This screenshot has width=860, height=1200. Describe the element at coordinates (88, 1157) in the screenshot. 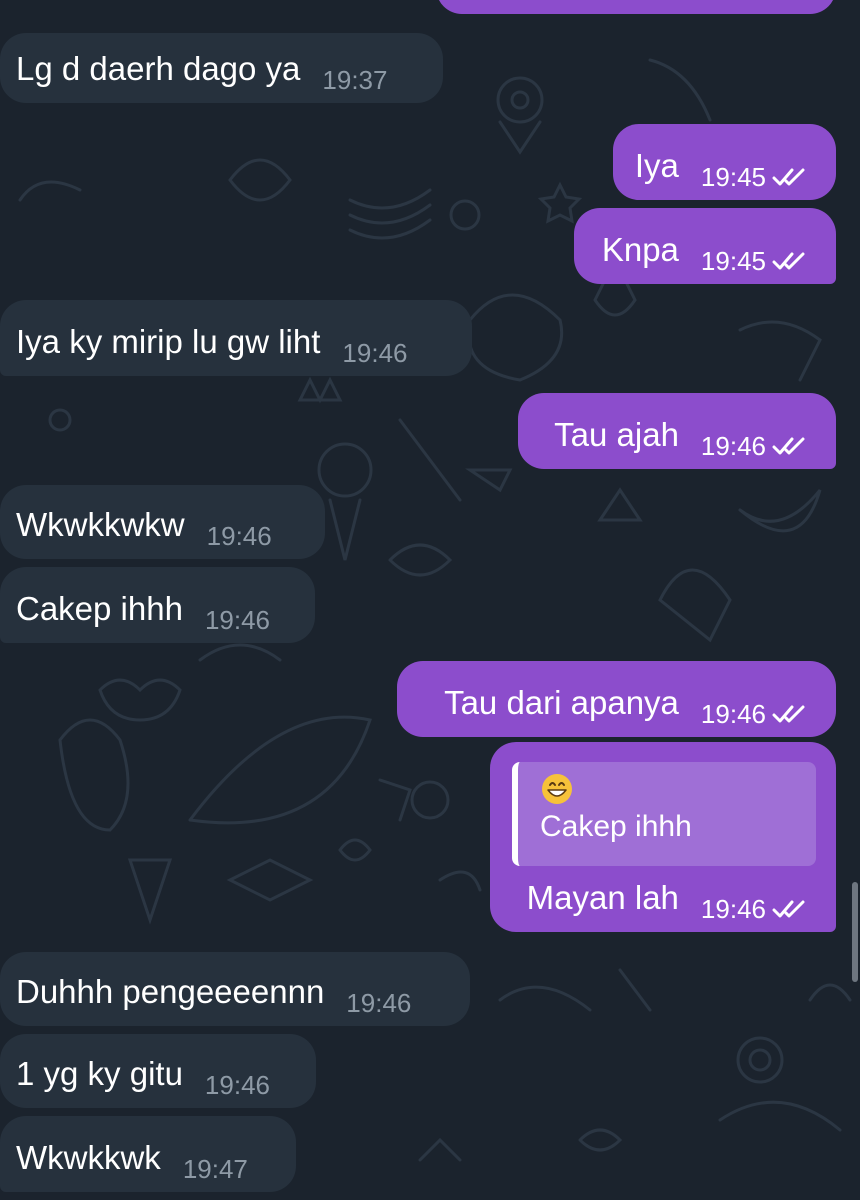

I see `message-text: Wkwkkwk` at that location.